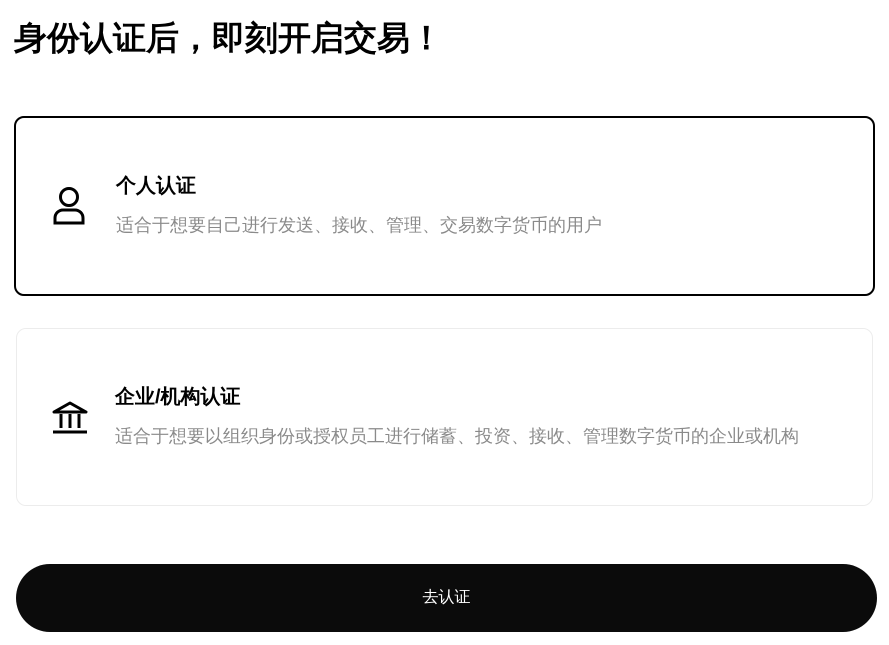  What do you see at coordinates (457, 436) in the screenshot?
I see `option-description: 适合于想要以组织身份或授权员工进行储蓄、投资、接收、管理数字货币的企业或机构` at bounding box center [457, 436].